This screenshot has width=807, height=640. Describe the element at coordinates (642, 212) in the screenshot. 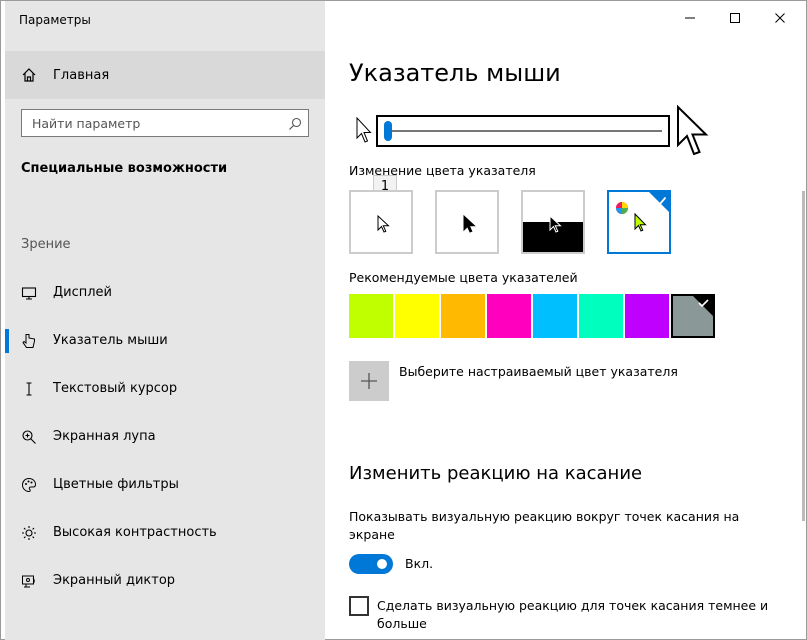

I see `custom-color-pointer-icon` at that location.